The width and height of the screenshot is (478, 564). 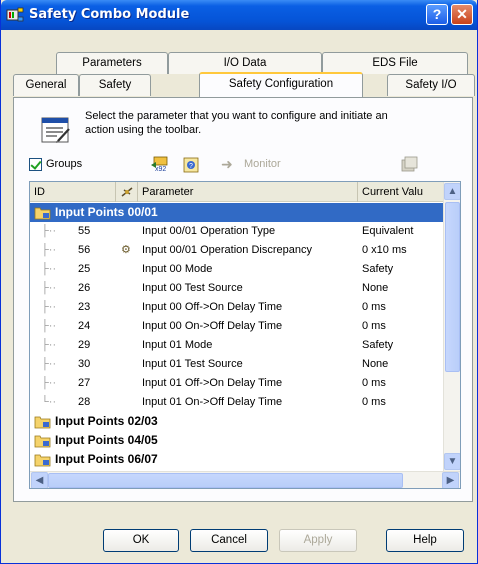 What do you see at coordinates (106, 440) in the screenshot?
I see `group-label: Input Points 04/05` at bounding box center [106, 440].